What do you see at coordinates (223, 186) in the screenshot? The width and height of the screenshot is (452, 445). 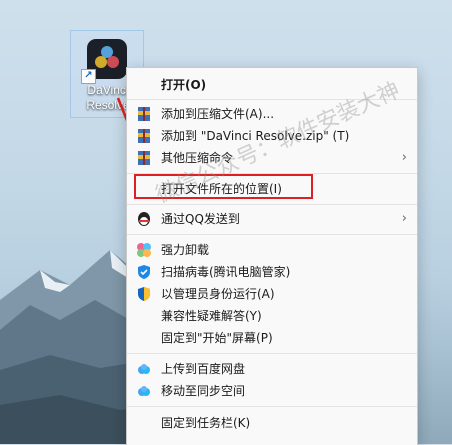 I see `highlight-box` at bounding box center [223, 186].